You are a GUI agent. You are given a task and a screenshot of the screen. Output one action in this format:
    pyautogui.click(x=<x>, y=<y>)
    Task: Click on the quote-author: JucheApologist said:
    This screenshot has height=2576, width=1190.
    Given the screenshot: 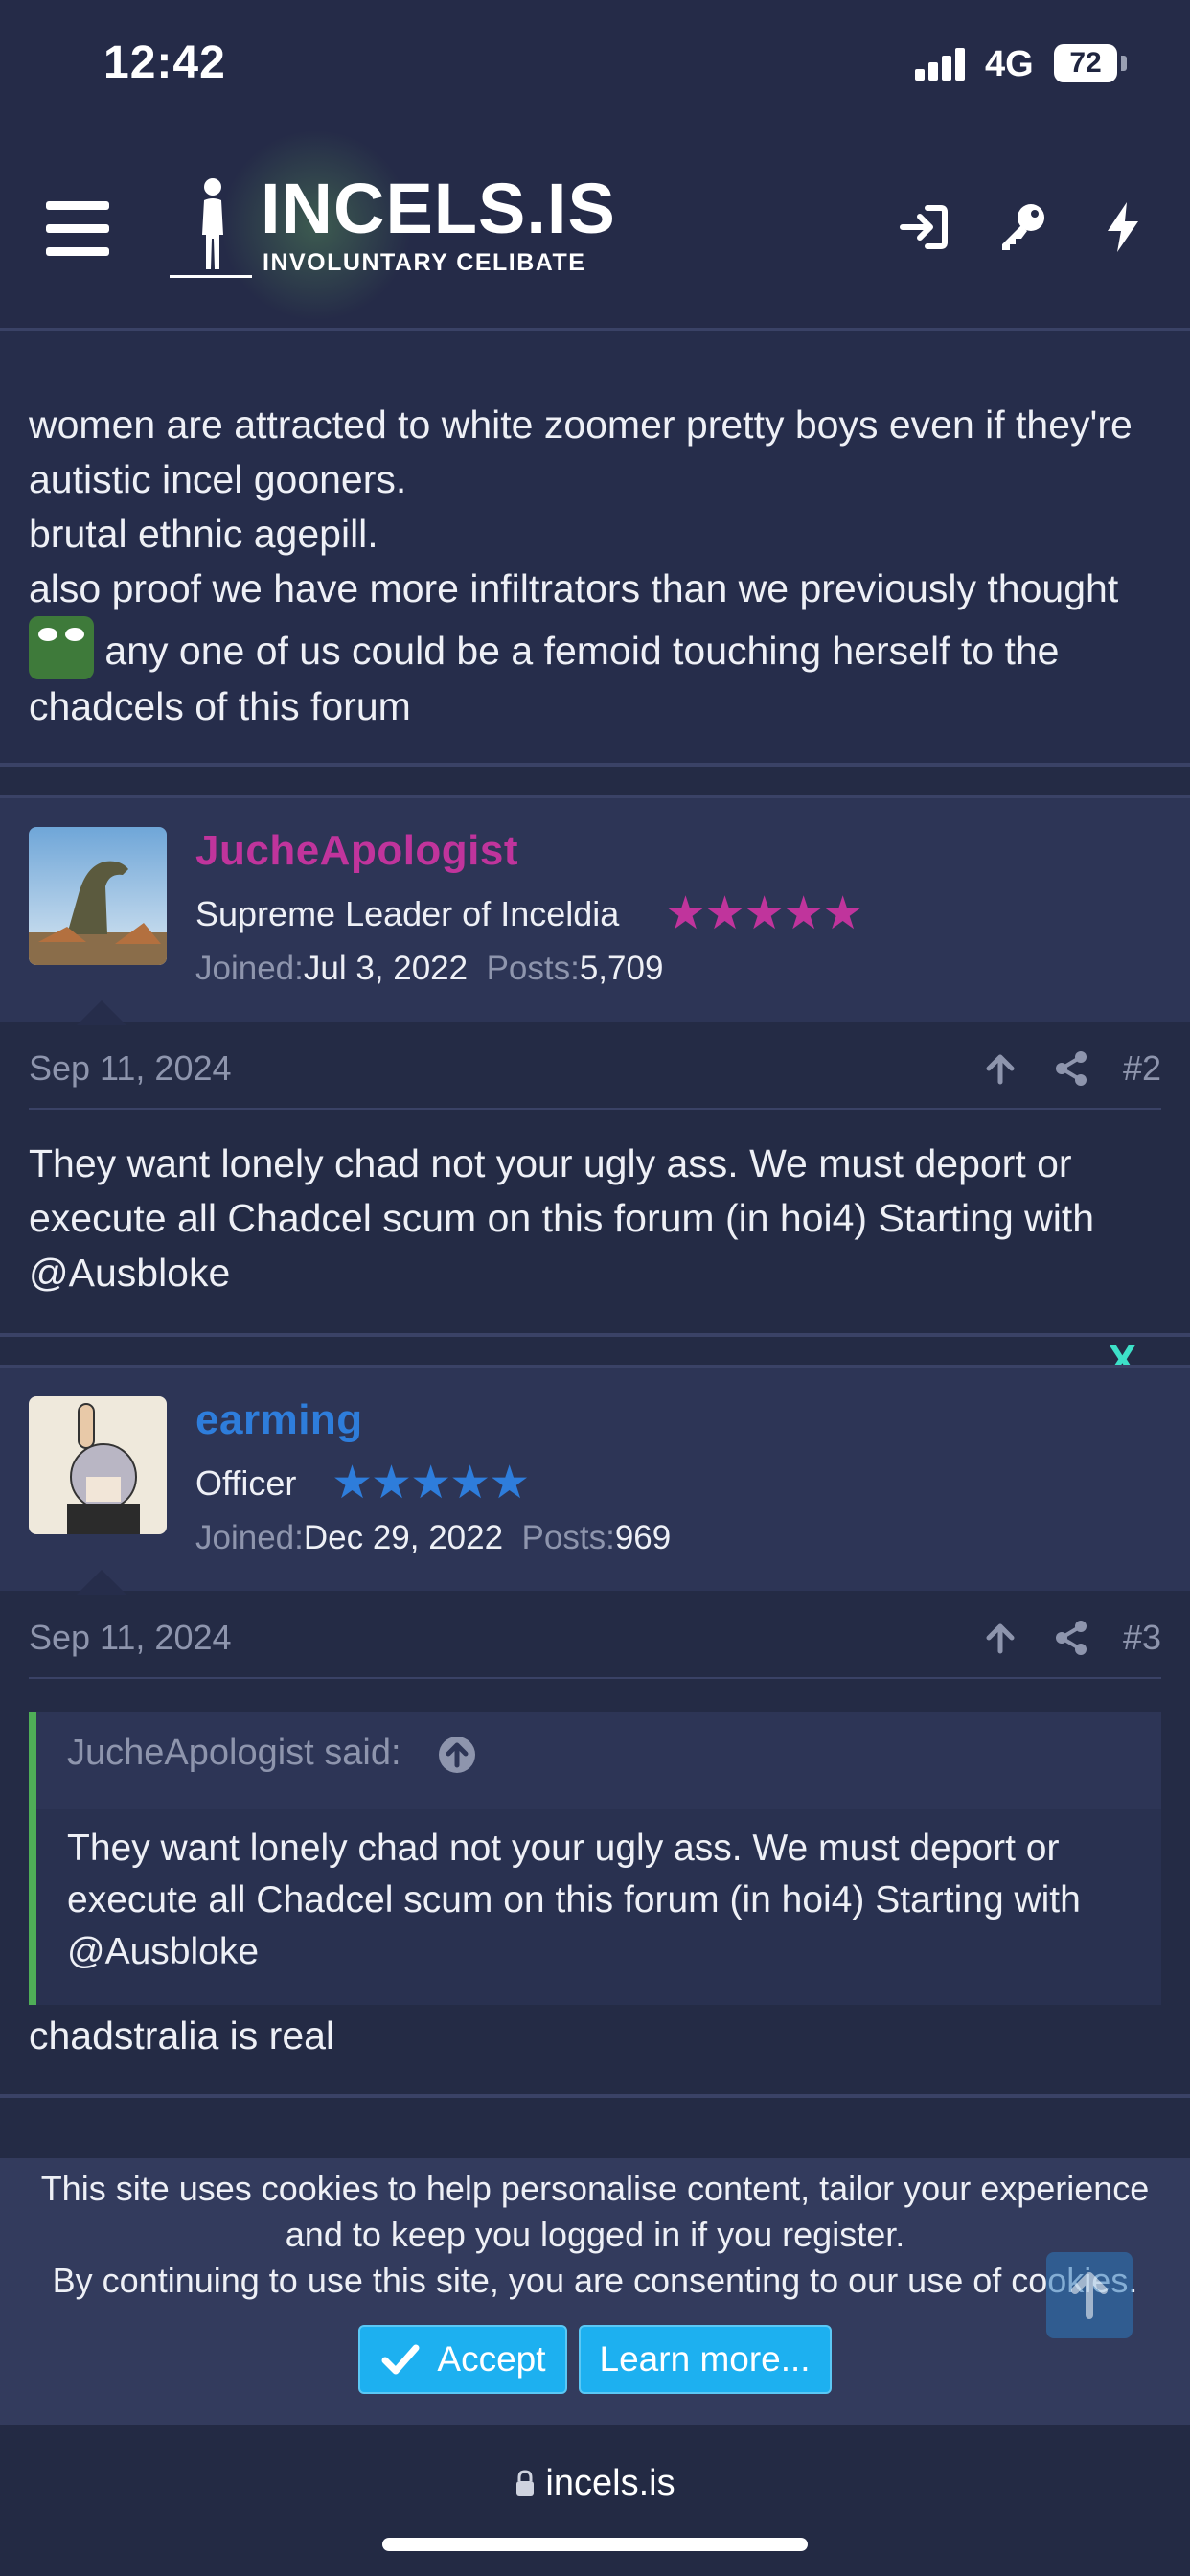 What is the action you would take?
    pyautogui.click(x=234, y=1753)
    